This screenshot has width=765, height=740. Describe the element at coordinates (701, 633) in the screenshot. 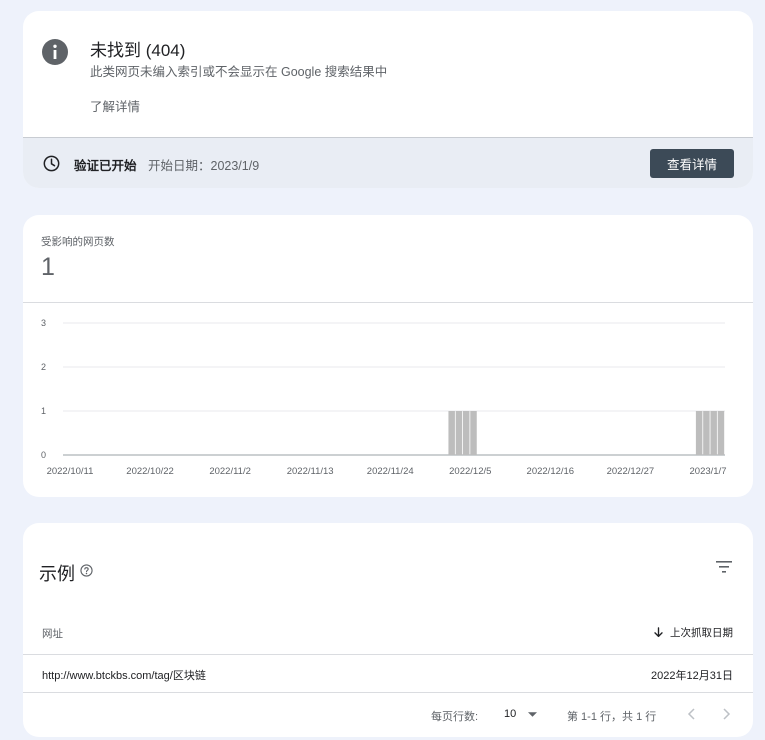

I see `column-header-last-crawled-label: 上次抓取日期` at that location.